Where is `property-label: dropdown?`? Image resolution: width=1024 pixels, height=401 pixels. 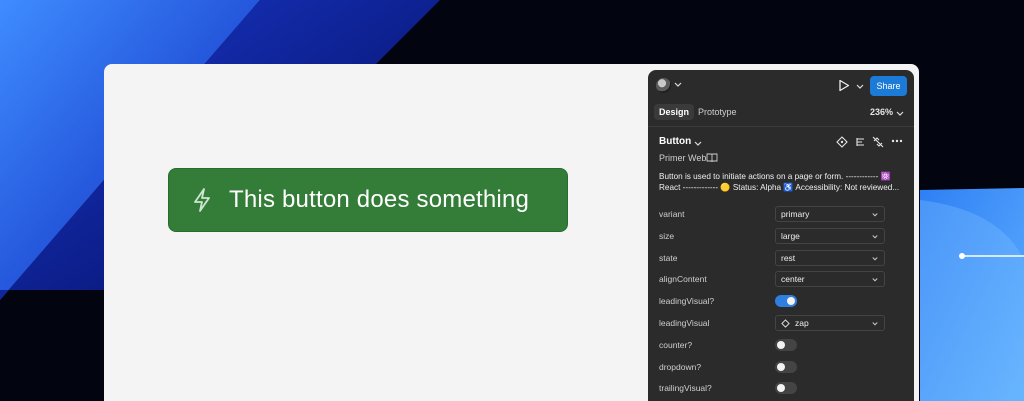 property-label: dropdown? is located at coordinates (680, 367).